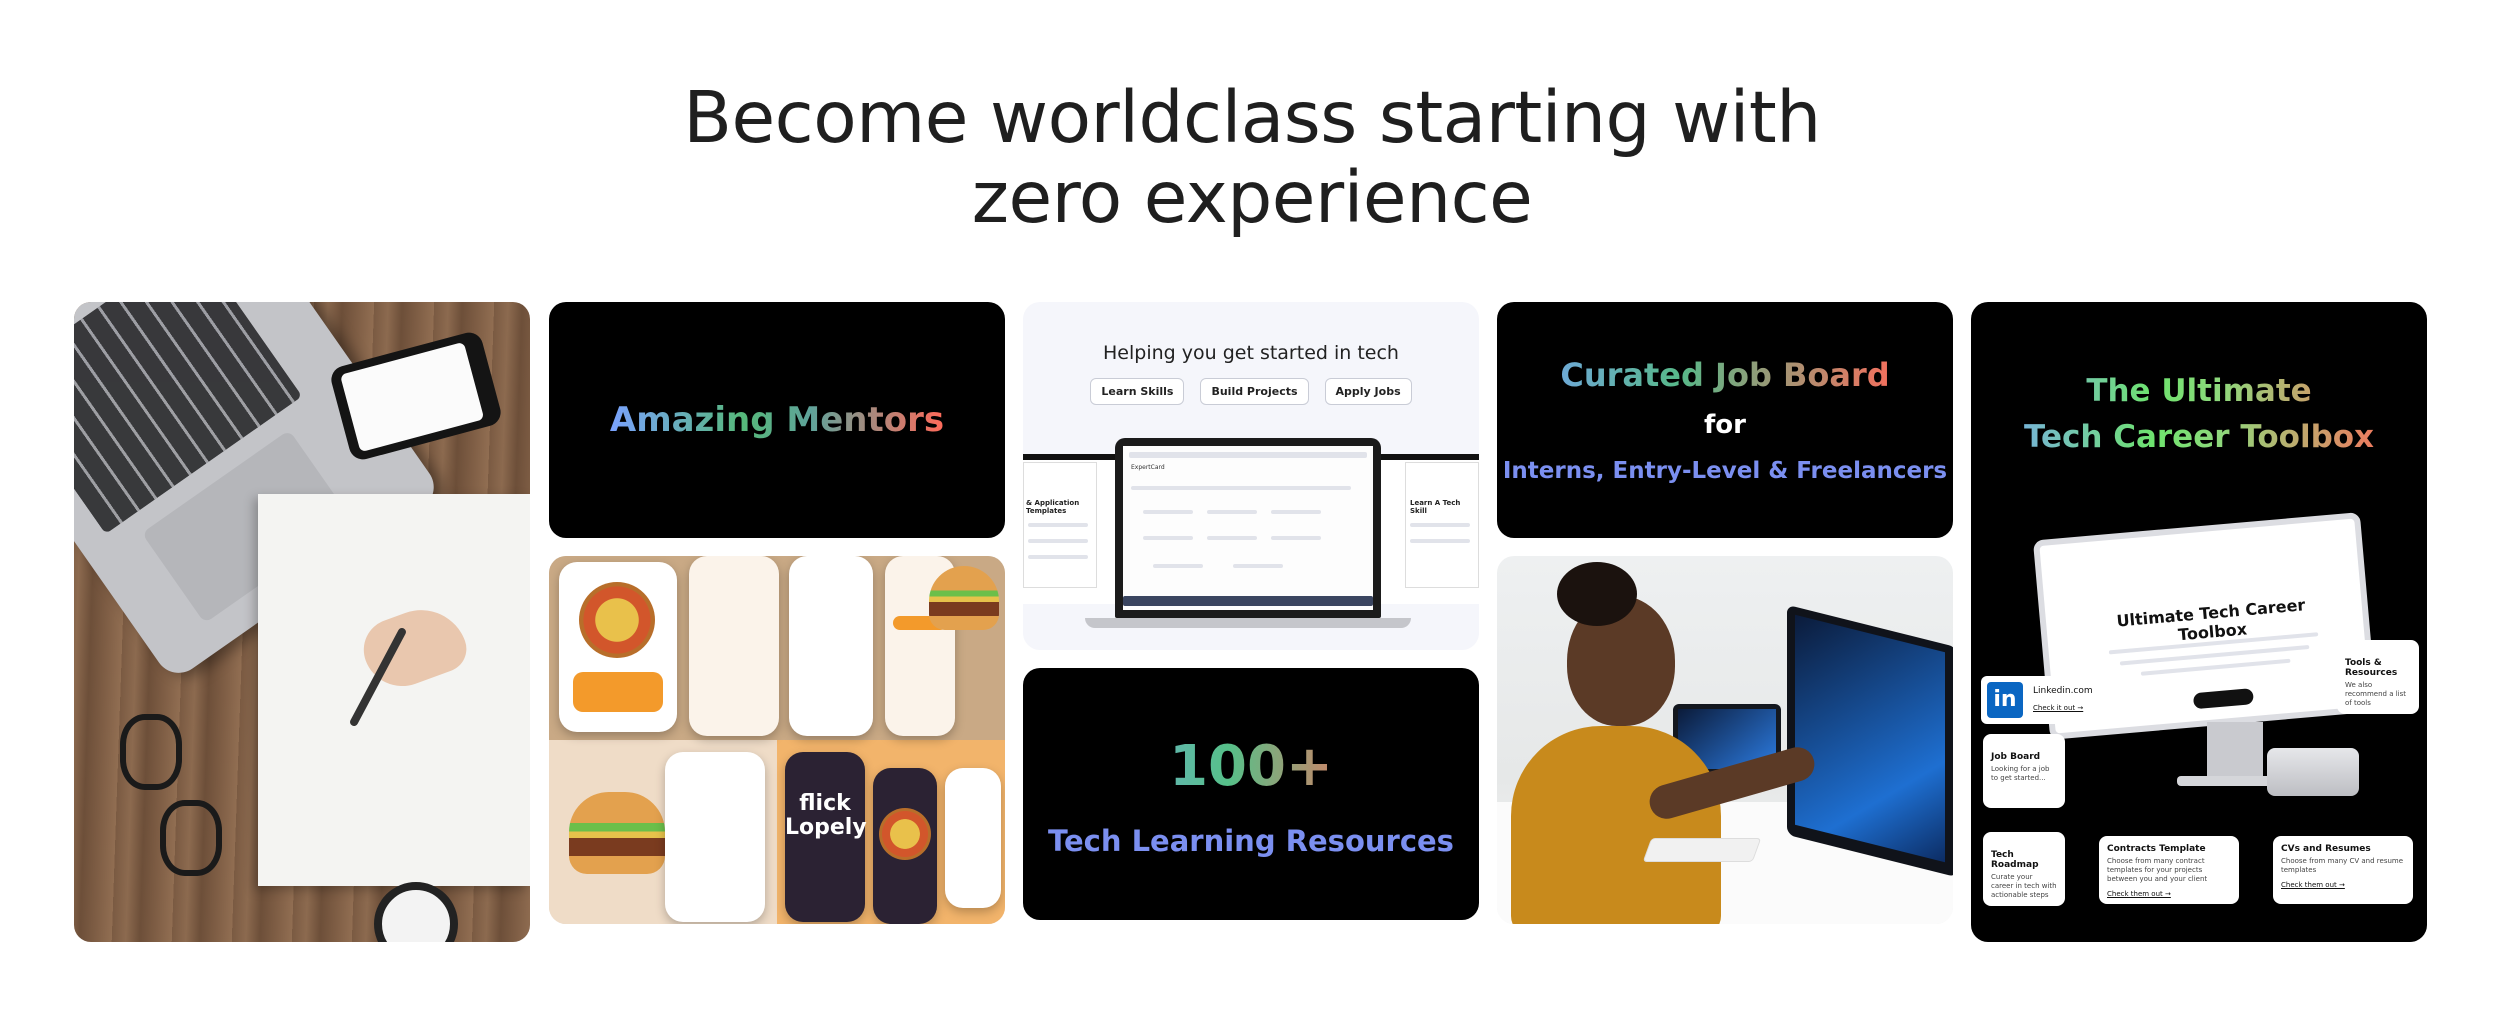  I want to click on resources-tile: 100+ Tech Learning Resources, so click(1251, 794).